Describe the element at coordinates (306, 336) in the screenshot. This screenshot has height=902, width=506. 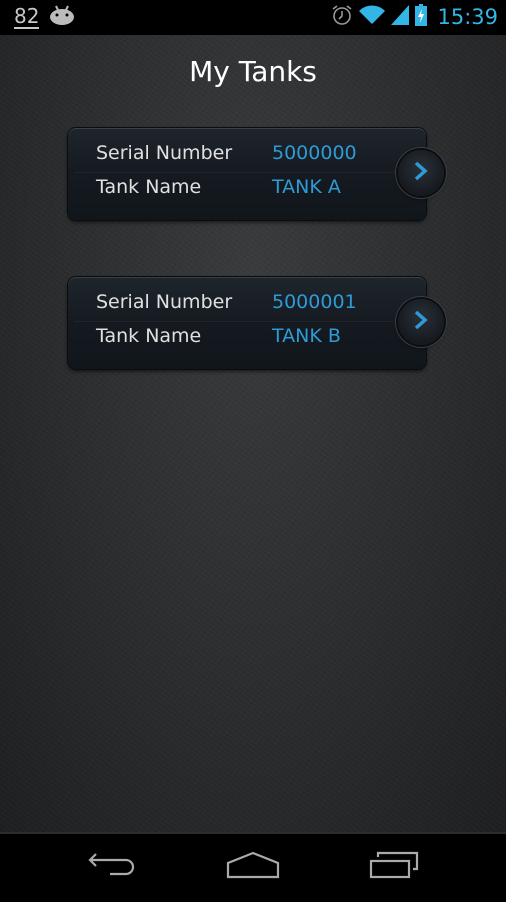
I see `tank-name-value: TANK B` at that location.